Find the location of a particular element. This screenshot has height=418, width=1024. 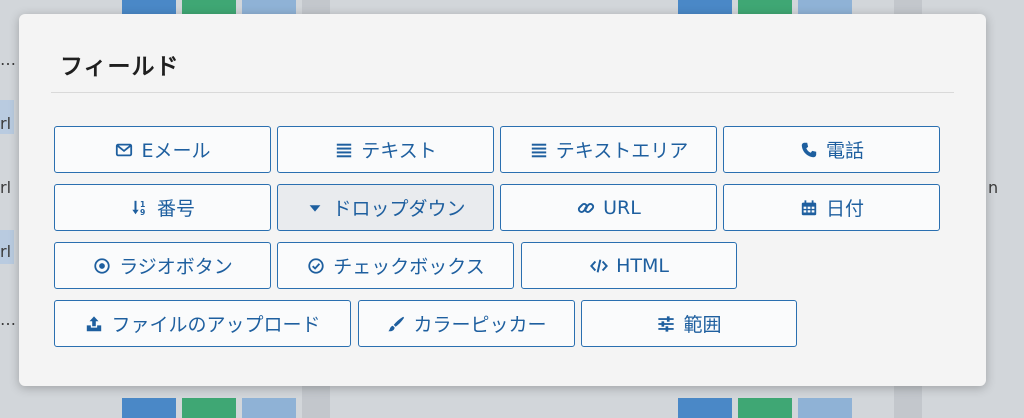

field-button-label: HTML is located at coordinates (642, 265).